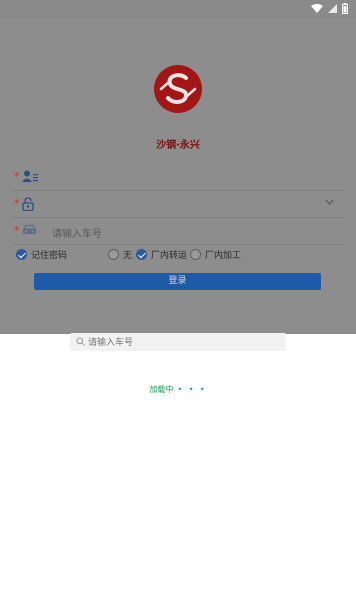  I want to click on wifi-icon, so click(317, 8).